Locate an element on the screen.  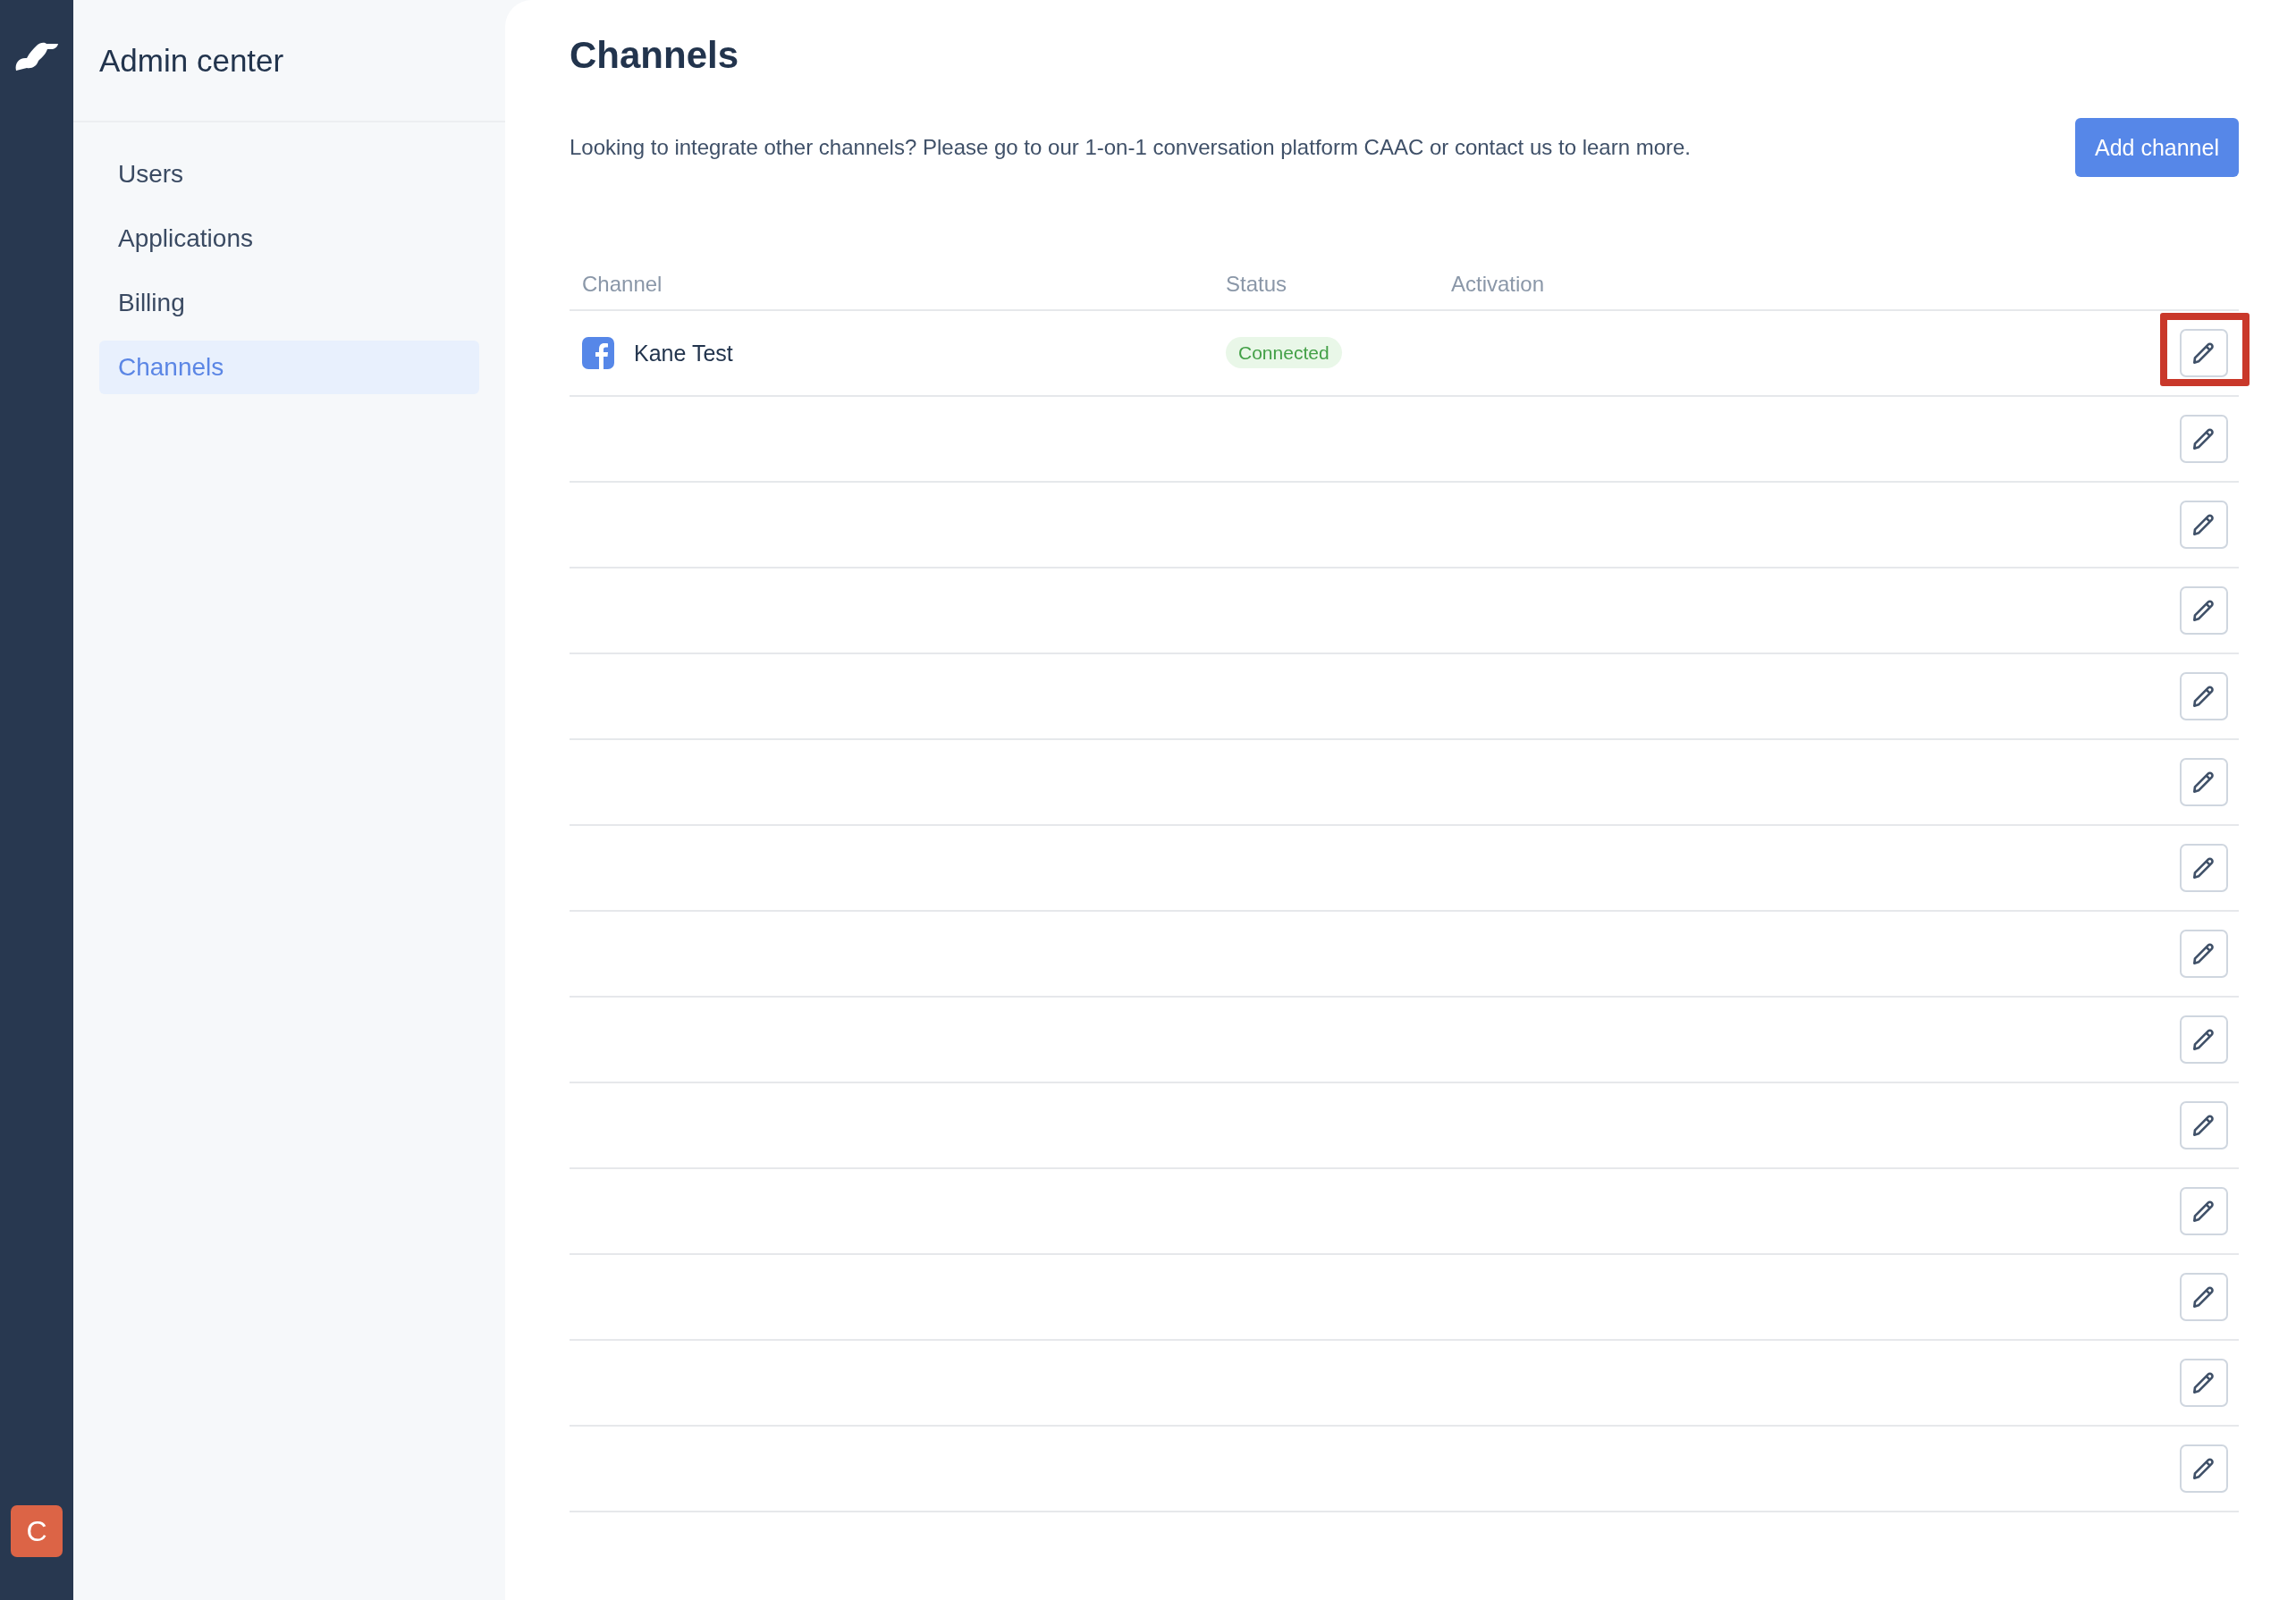
sidebar-item: Applications is located at coordinates (289, 238).